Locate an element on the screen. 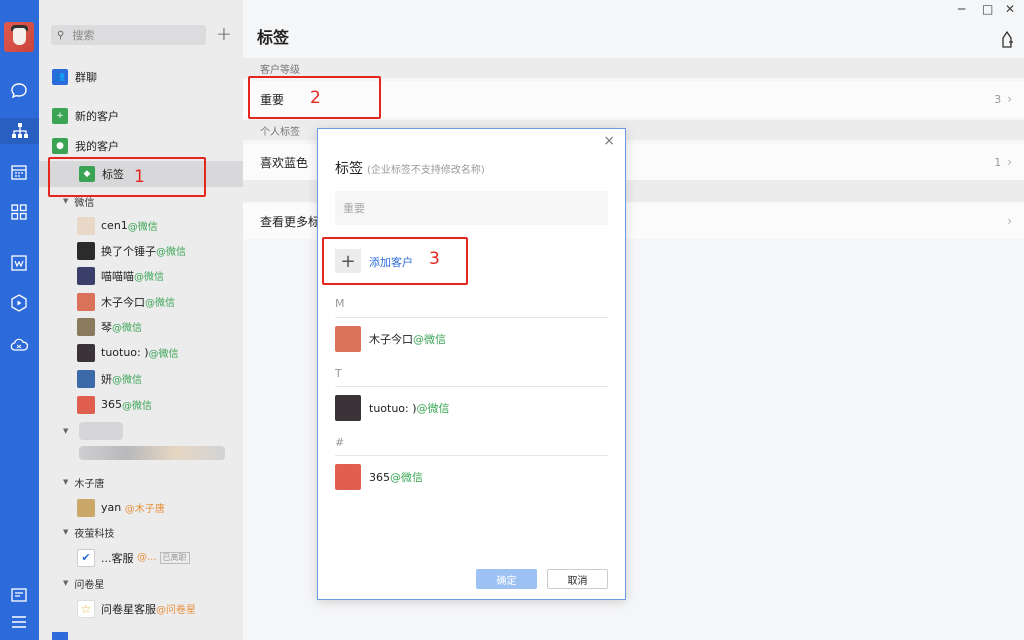  annotation-number-3: 3 is located at coordinates (434, 259).